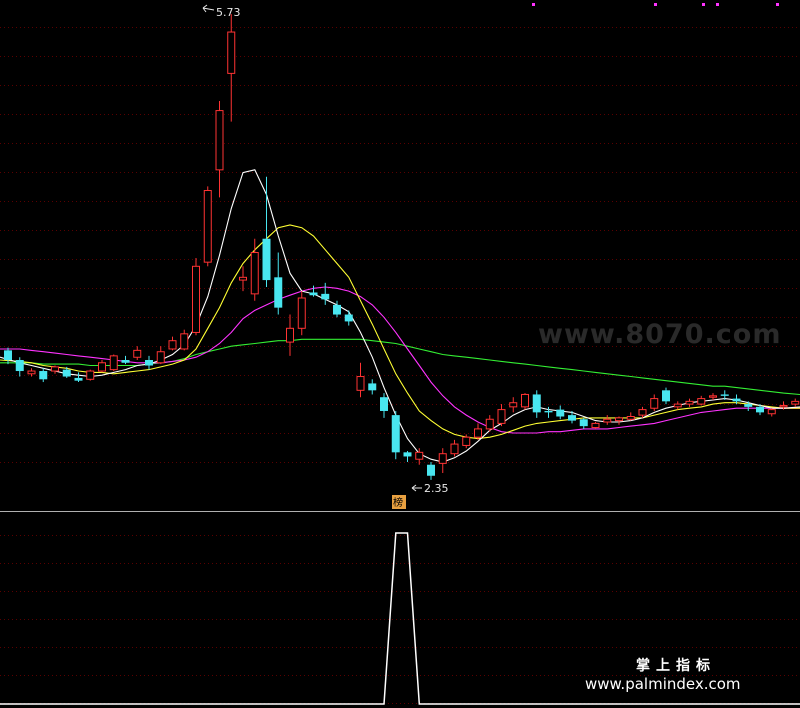  What do you see at coordinates (416, 488) in the screenshot?
I see `low-marker-arrow` at bounding box center [416, 488].